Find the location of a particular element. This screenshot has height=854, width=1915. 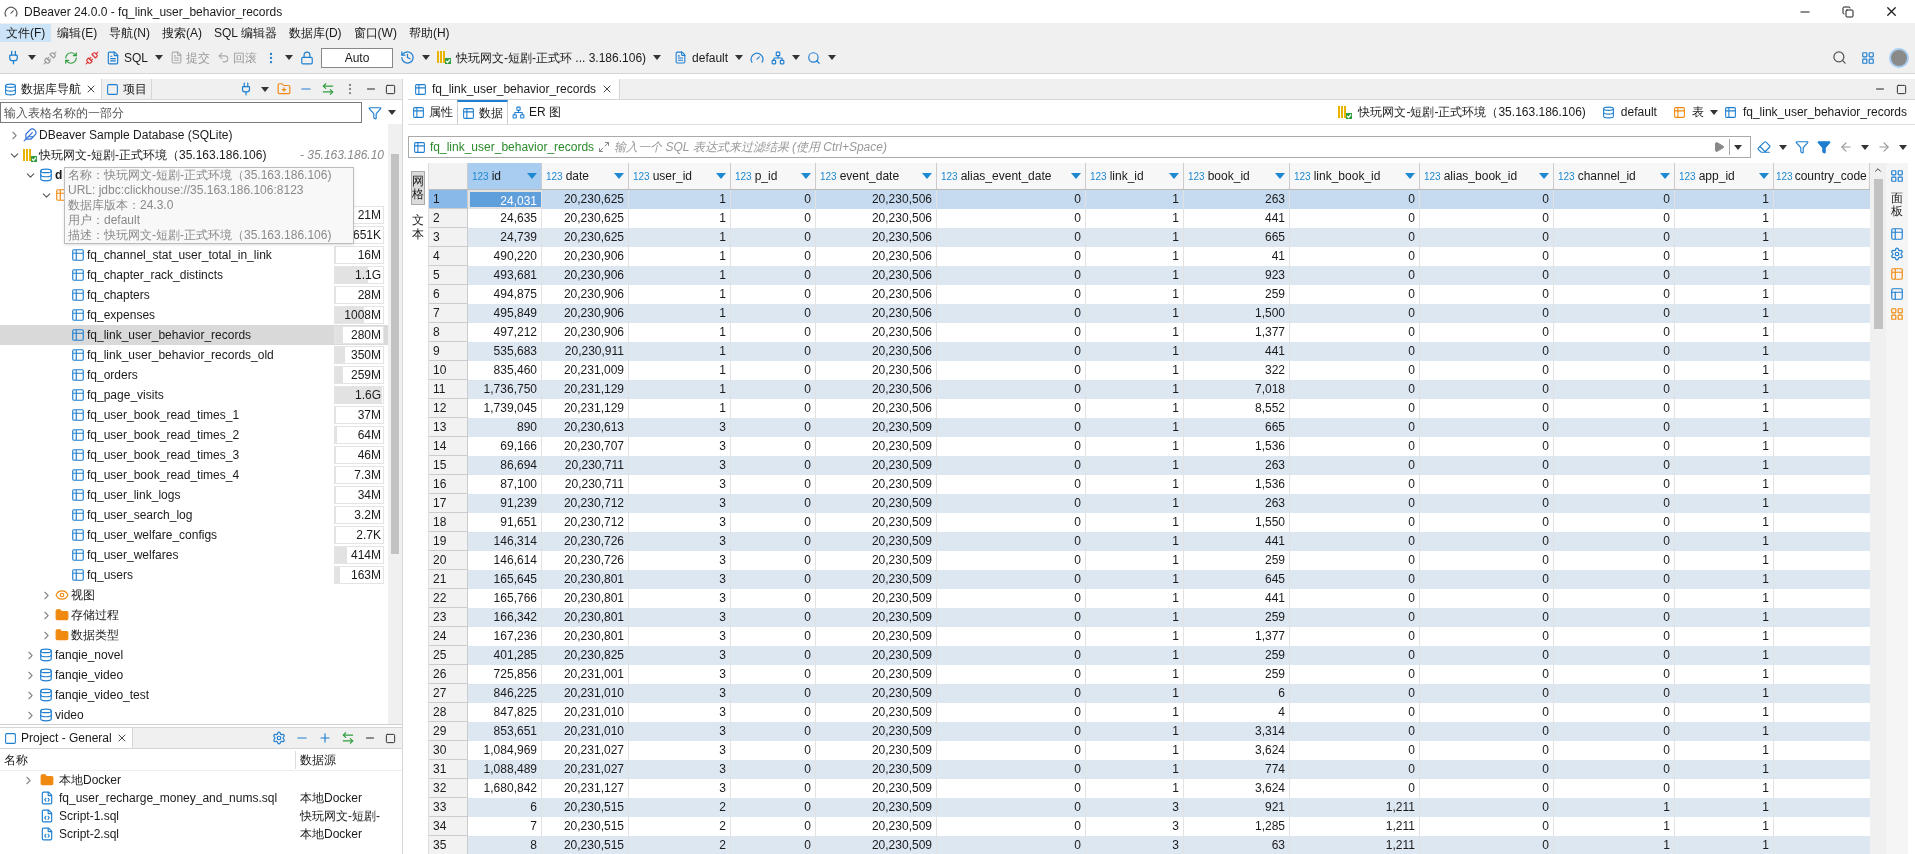

tree-item-label: fq_page_visits is located at coordinates (125, 395).